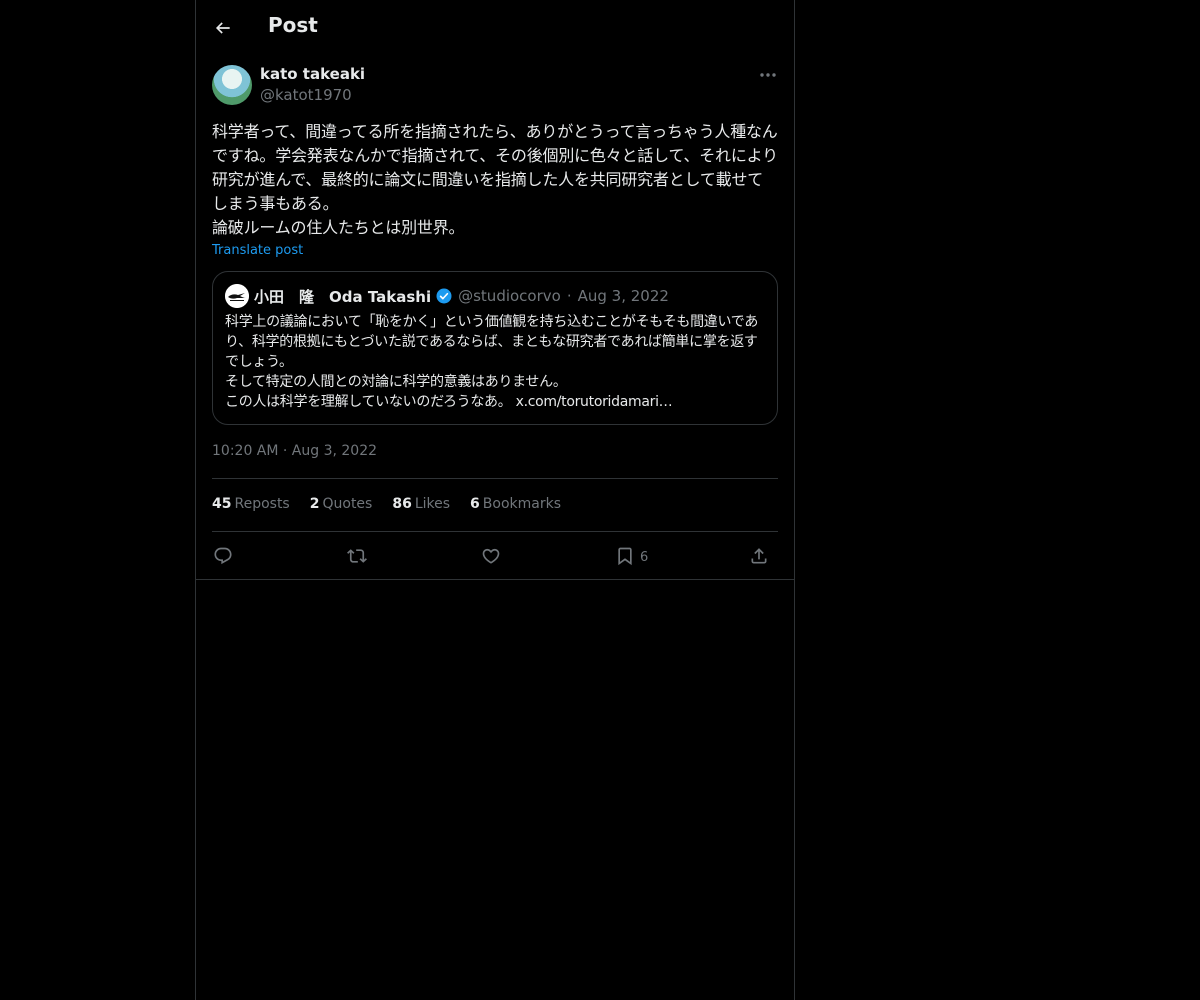 This screenshot has width=1200, height=1000. Describe the element at coordinates (625, 556) in the screenshot. I see `bookmark-icon` at that location.